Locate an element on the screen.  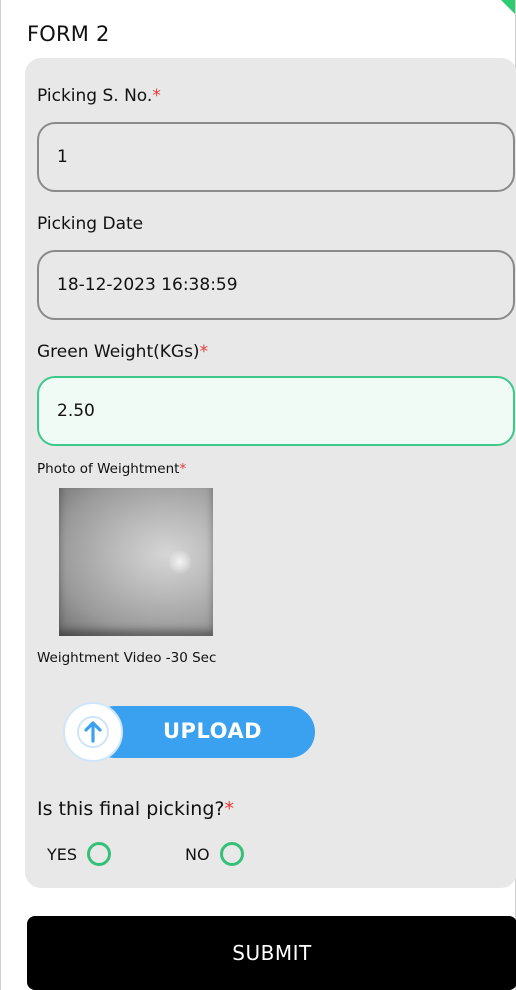
upload-button: UPLOAD is located at coordinates (189, 732).